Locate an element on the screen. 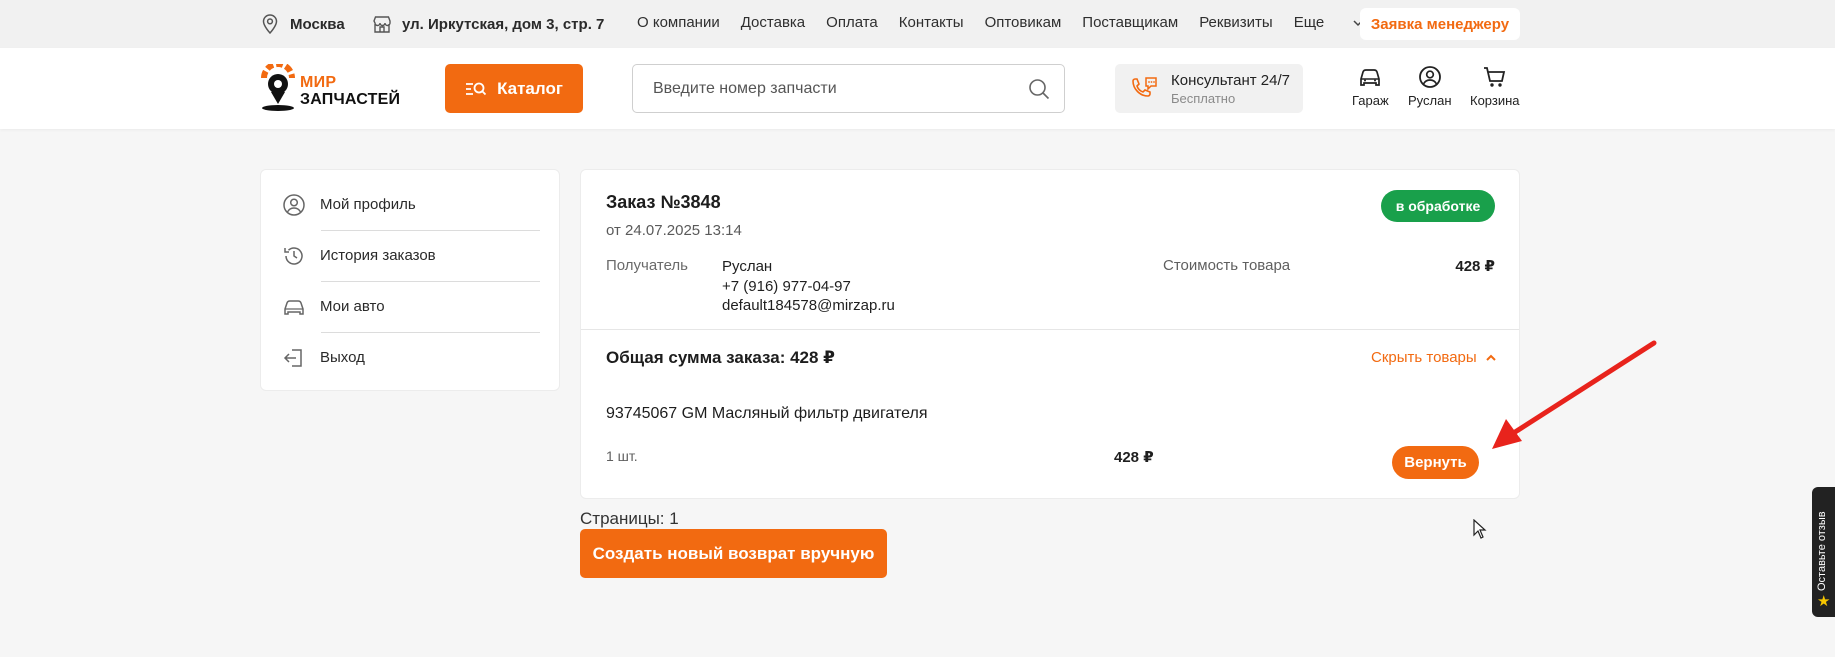  nav-more-label: Еще is located at coordinates (1309, 22).